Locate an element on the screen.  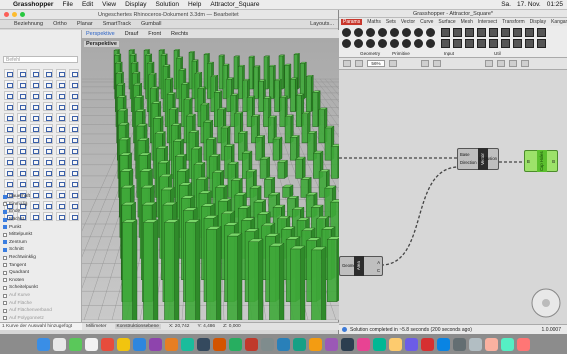
osnap-option: Dauerhaft is located at coordinates (41, 197).